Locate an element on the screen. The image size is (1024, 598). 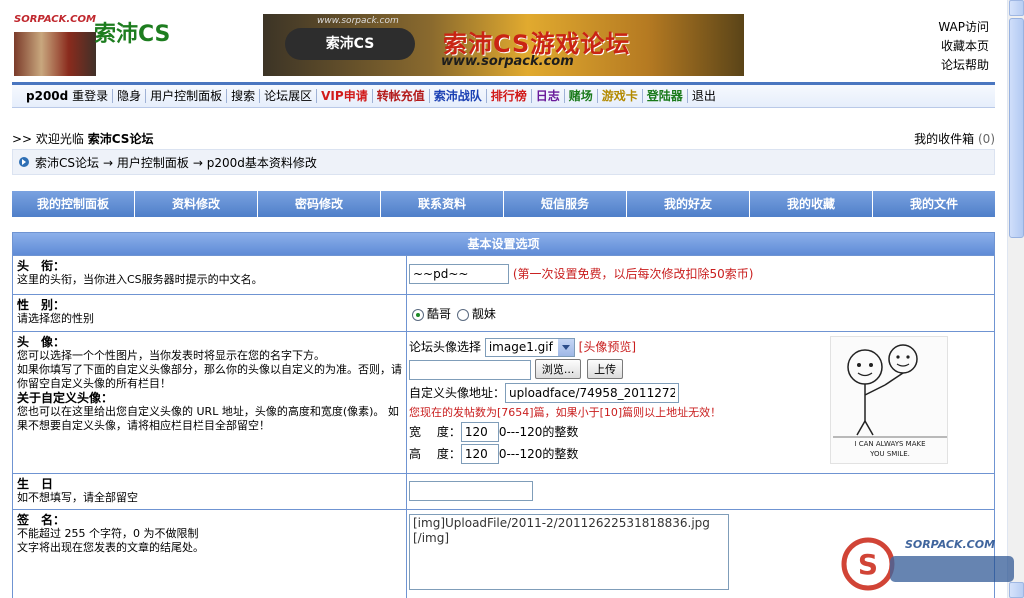
menu-item-vip: VIP申请 is located at coordinates (345, 96).